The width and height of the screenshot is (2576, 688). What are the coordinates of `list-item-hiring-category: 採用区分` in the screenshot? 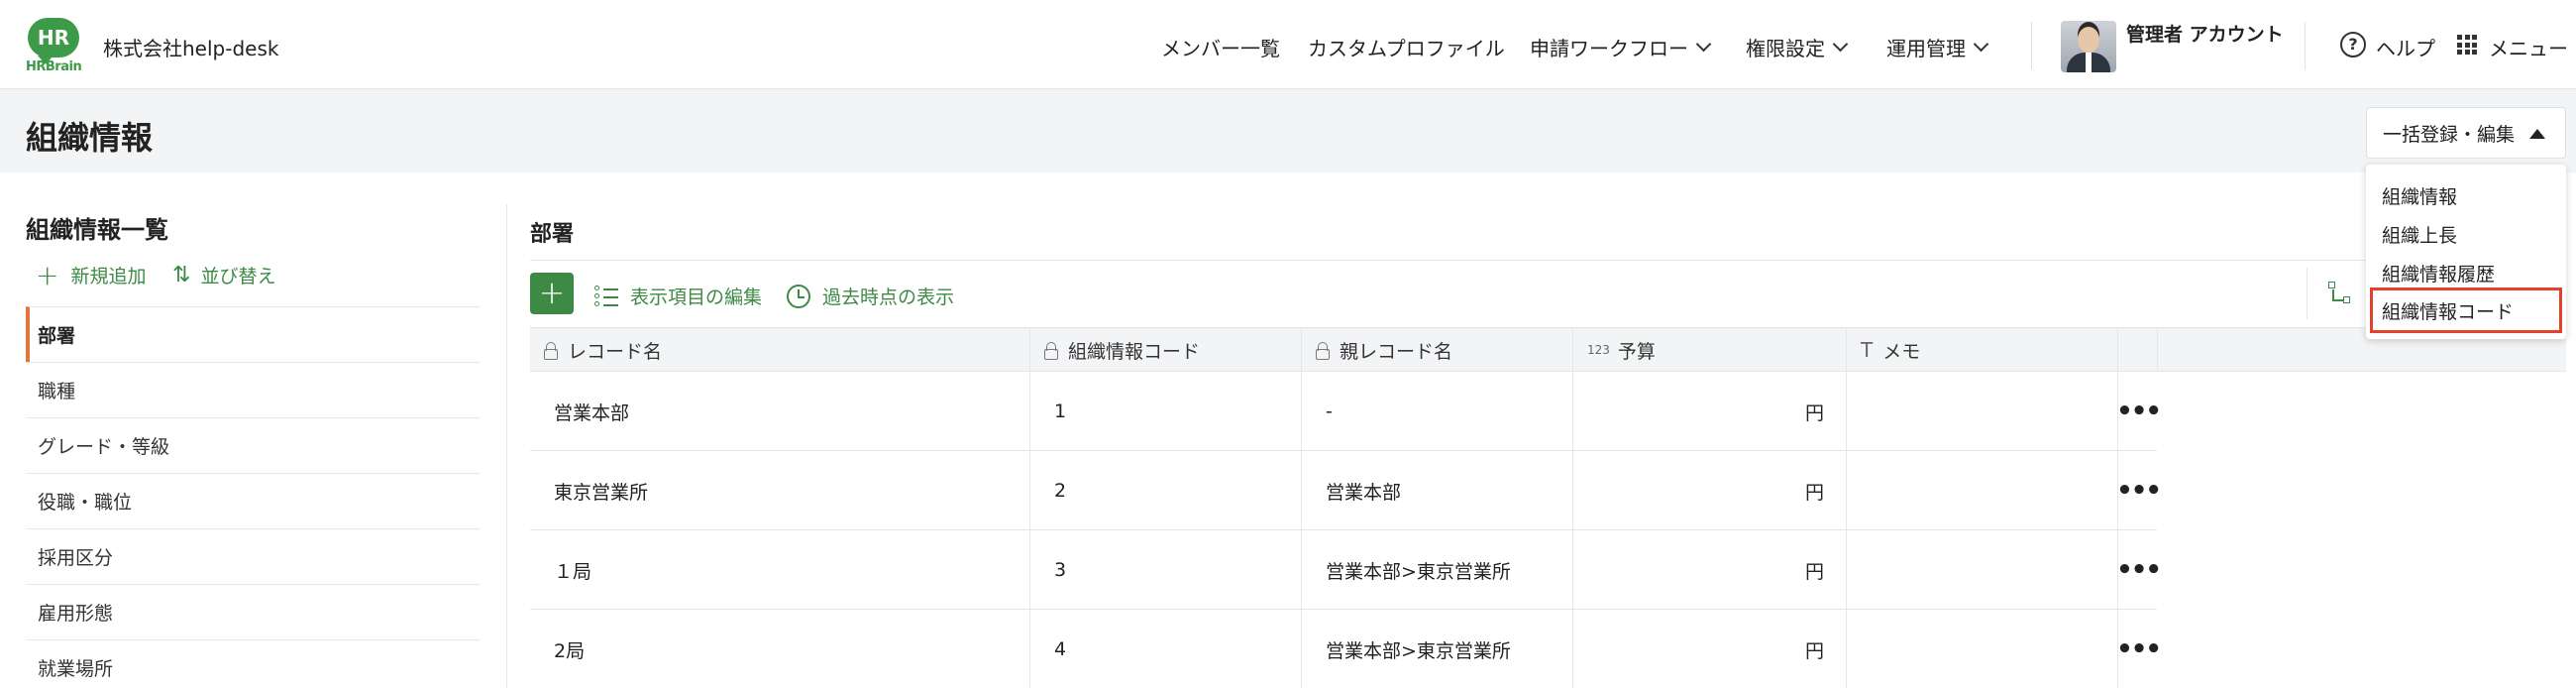 It's located at (254, 556).